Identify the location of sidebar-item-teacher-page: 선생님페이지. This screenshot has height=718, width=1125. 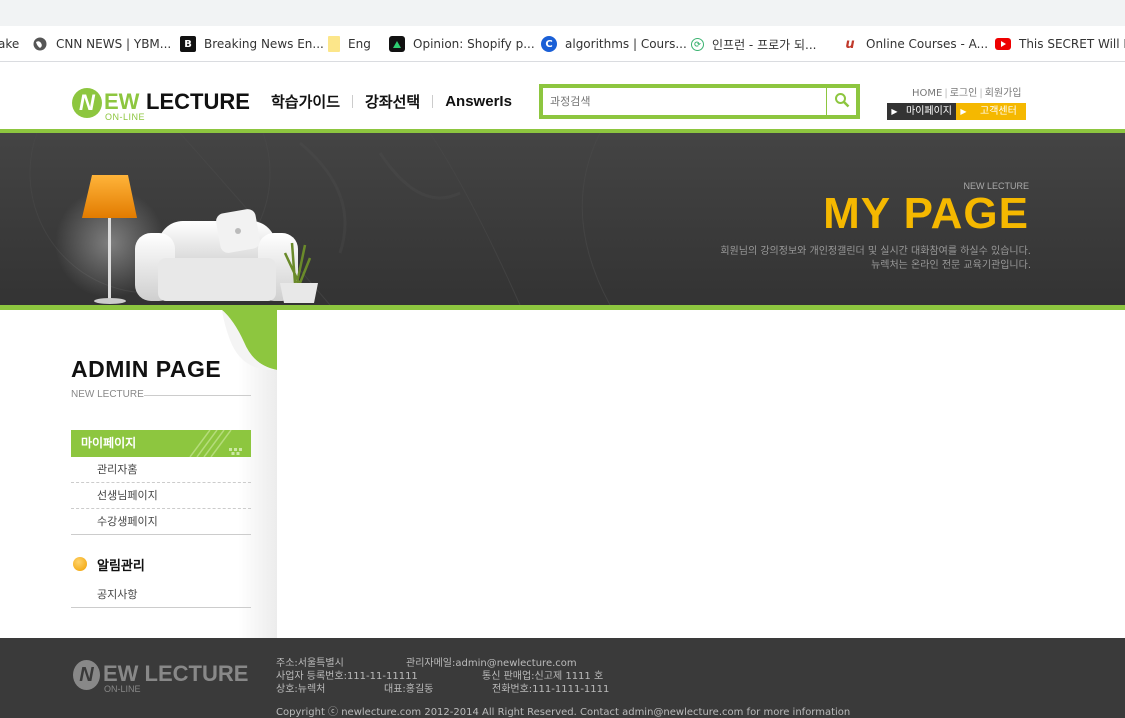
(161, 496).